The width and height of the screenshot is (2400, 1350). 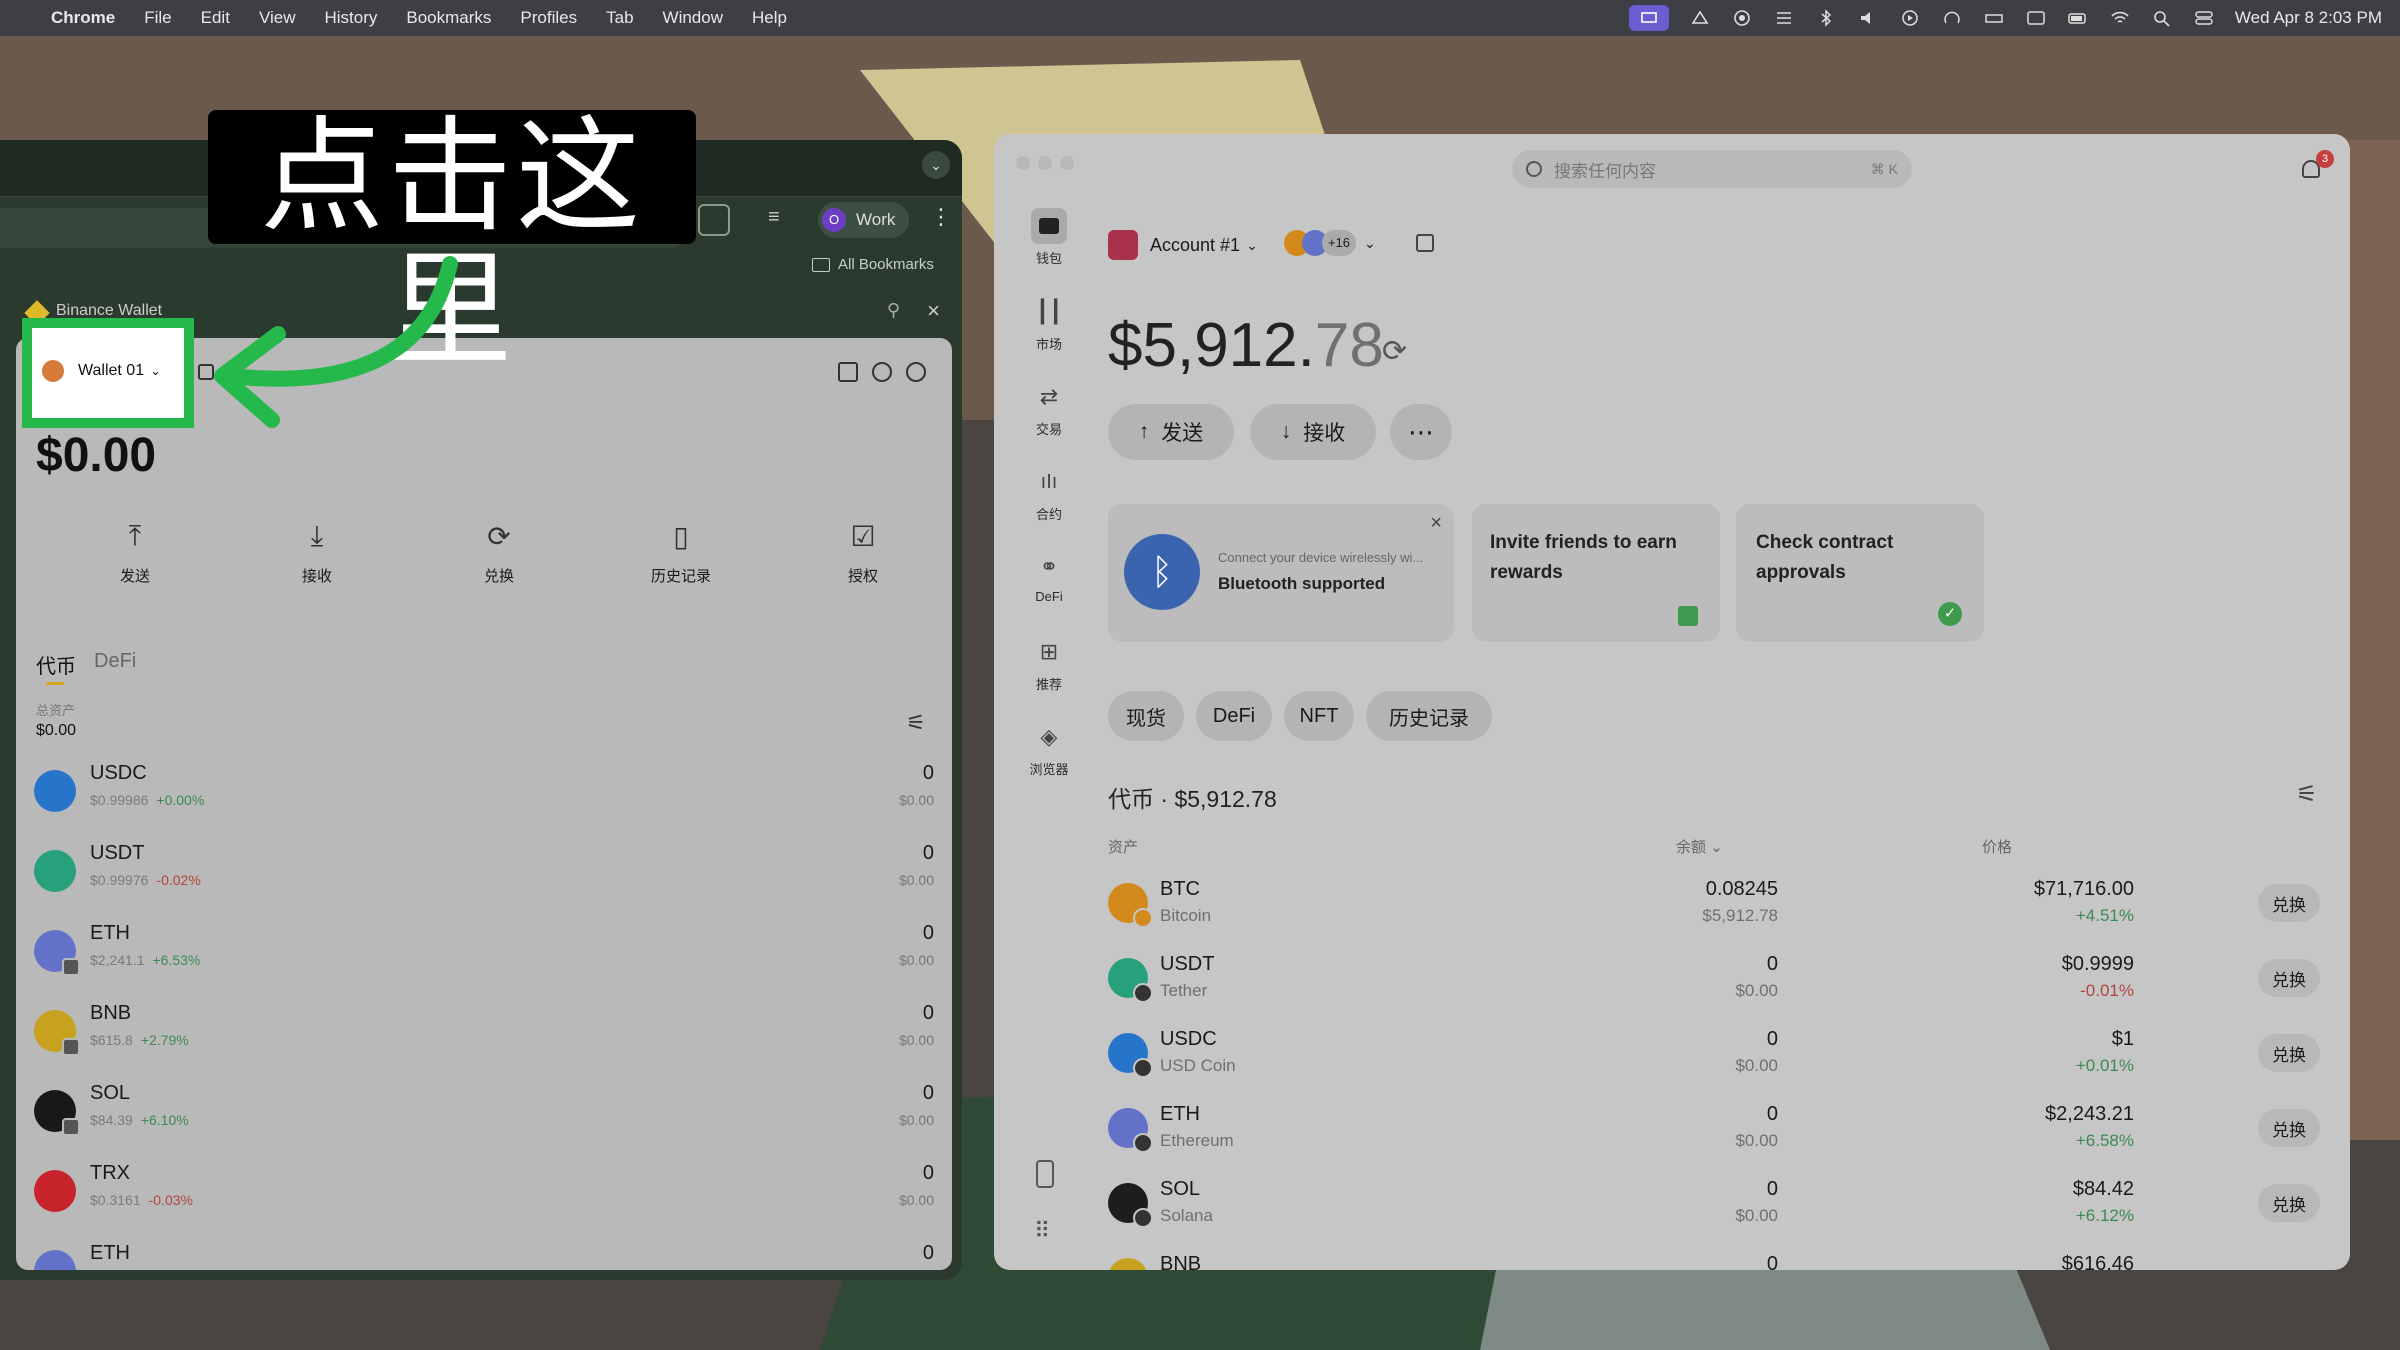 I want to click on battery-icon, so click(x=2078, y=18).